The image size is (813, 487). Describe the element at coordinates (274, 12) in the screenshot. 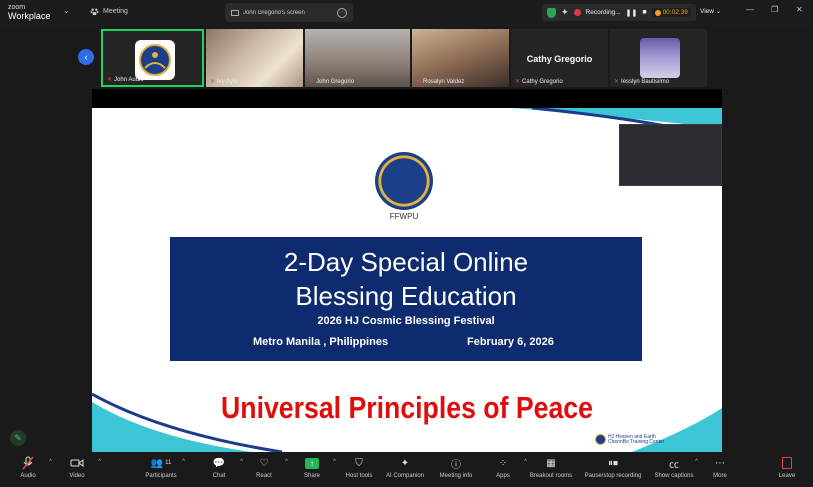

I see `screen-tab-label: John Gregorio's screen` at that location.